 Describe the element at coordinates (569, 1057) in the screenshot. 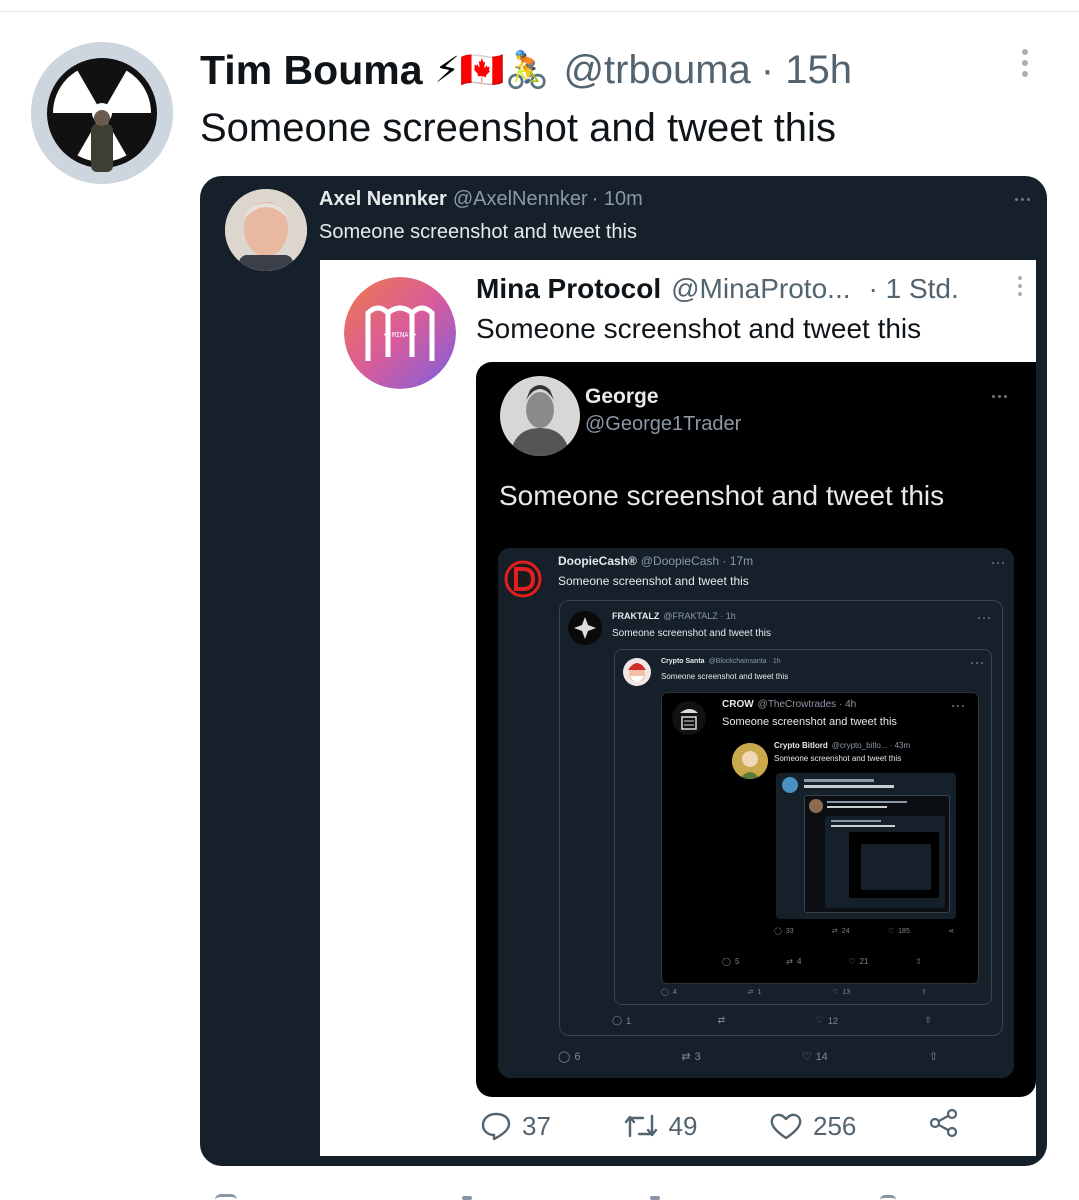

I see `doopie-reply-button: ◯ 6` at that location.